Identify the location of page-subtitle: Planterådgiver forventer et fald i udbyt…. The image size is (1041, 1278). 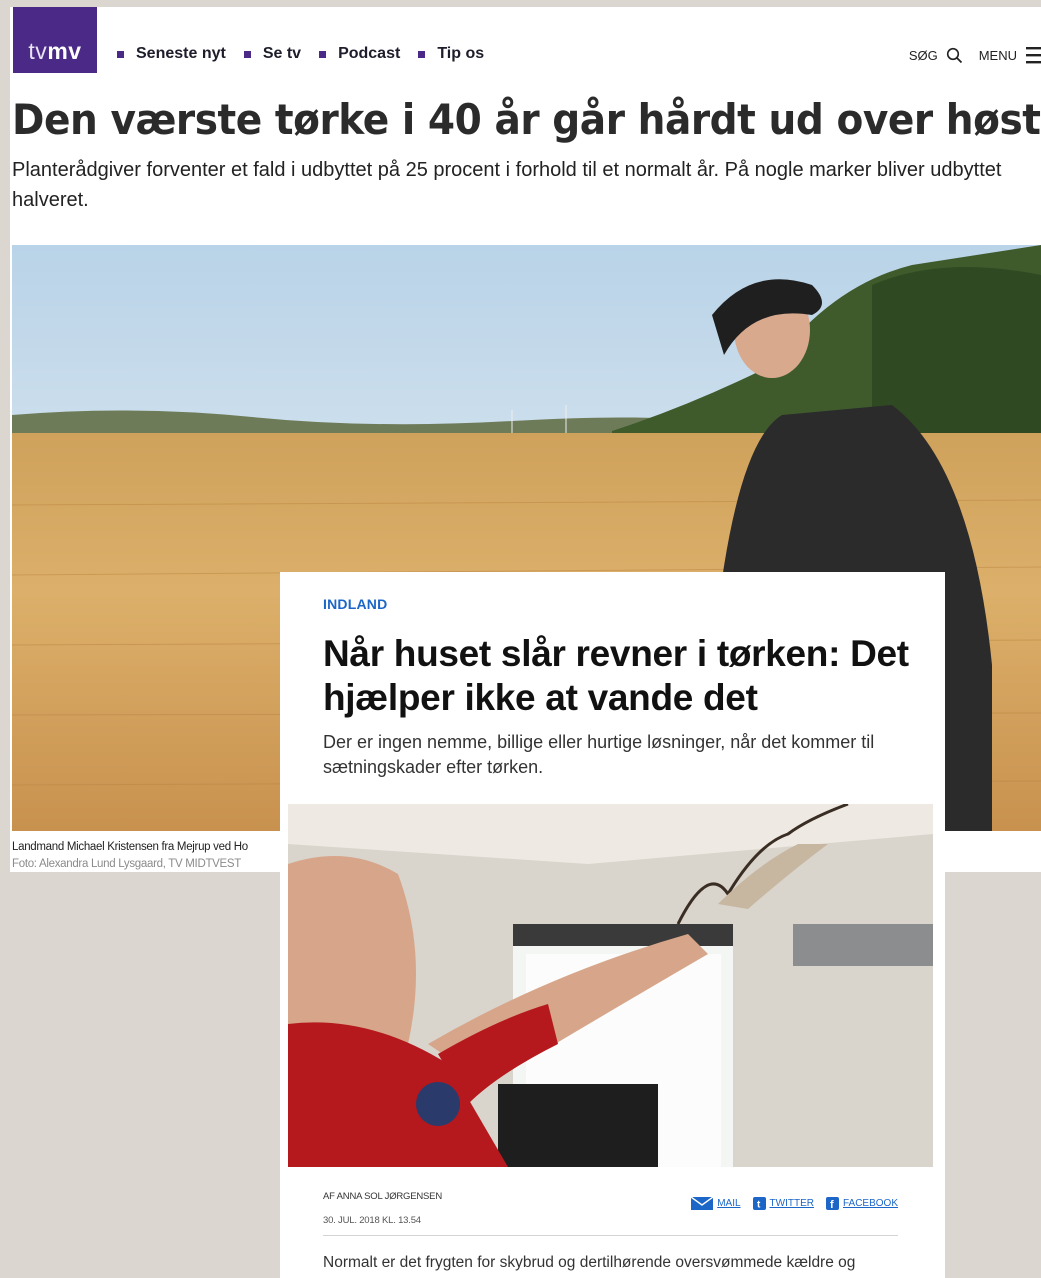
(507, 185).